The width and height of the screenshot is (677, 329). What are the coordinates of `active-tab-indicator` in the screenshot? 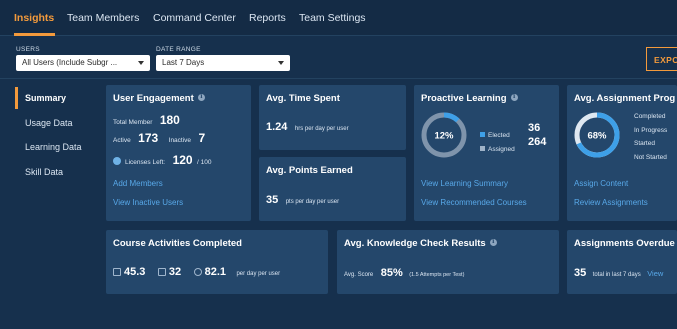 It's located at (34, 34).